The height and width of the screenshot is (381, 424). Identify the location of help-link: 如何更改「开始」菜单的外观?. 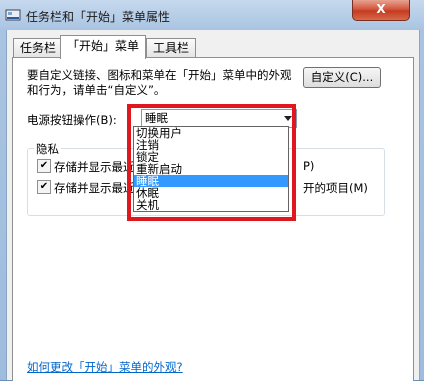
(105, 367).